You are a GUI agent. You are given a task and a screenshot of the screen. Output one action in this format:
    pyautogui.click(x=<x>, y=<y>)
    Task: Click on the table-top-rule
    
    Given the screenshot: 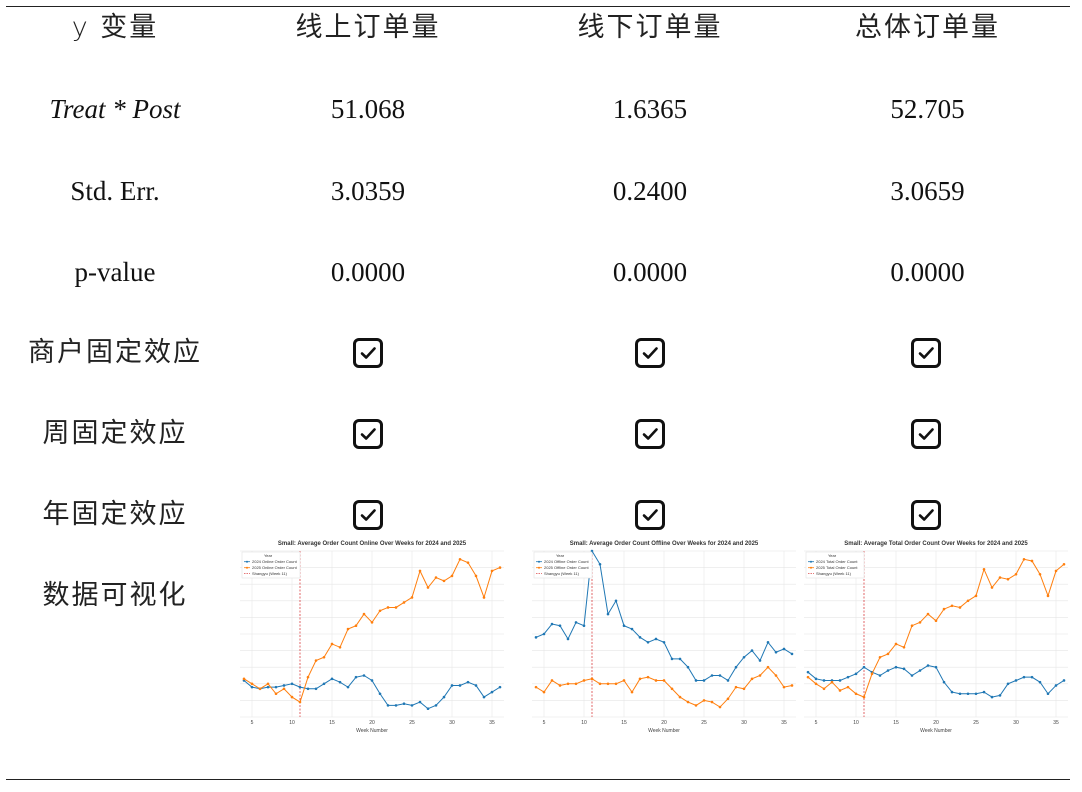 What is the action you would take?
    pyautogui.click(x=538, y=6)
    